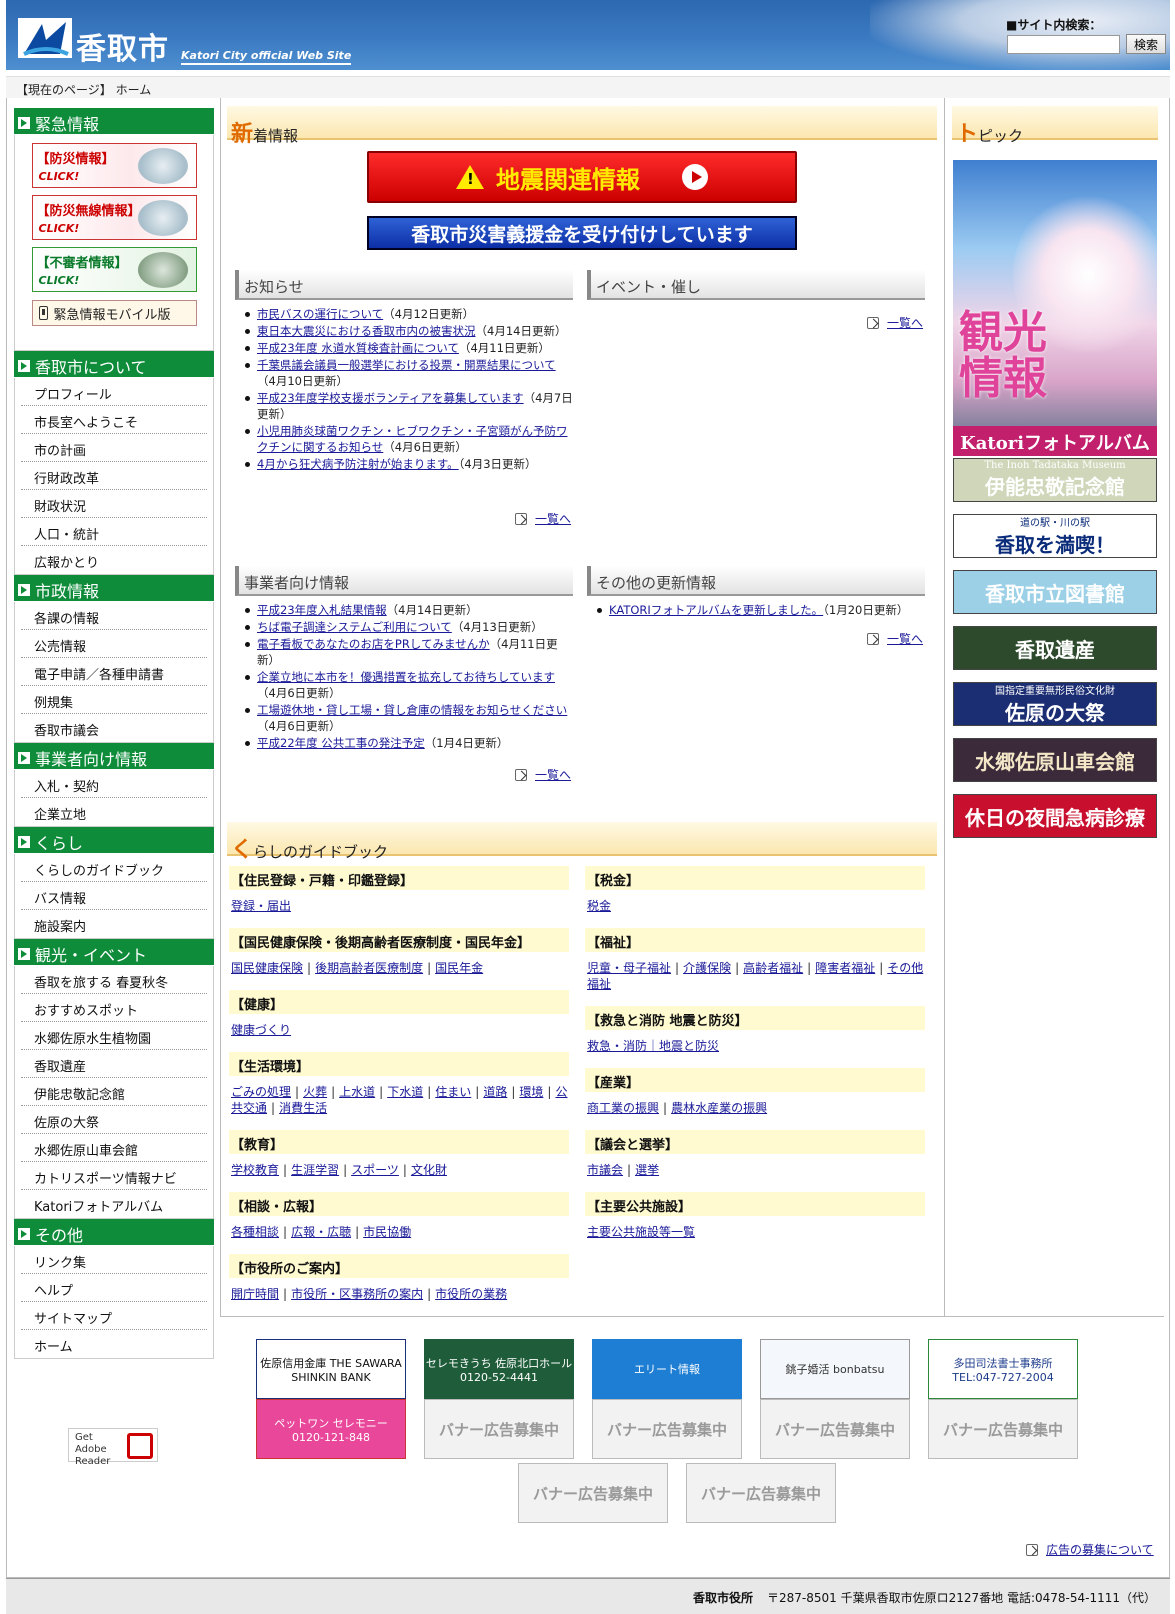  I want to click on sponsor-ad: 多田司法書士事務所 TEL:047-727-2004, so click(1003, 1369).